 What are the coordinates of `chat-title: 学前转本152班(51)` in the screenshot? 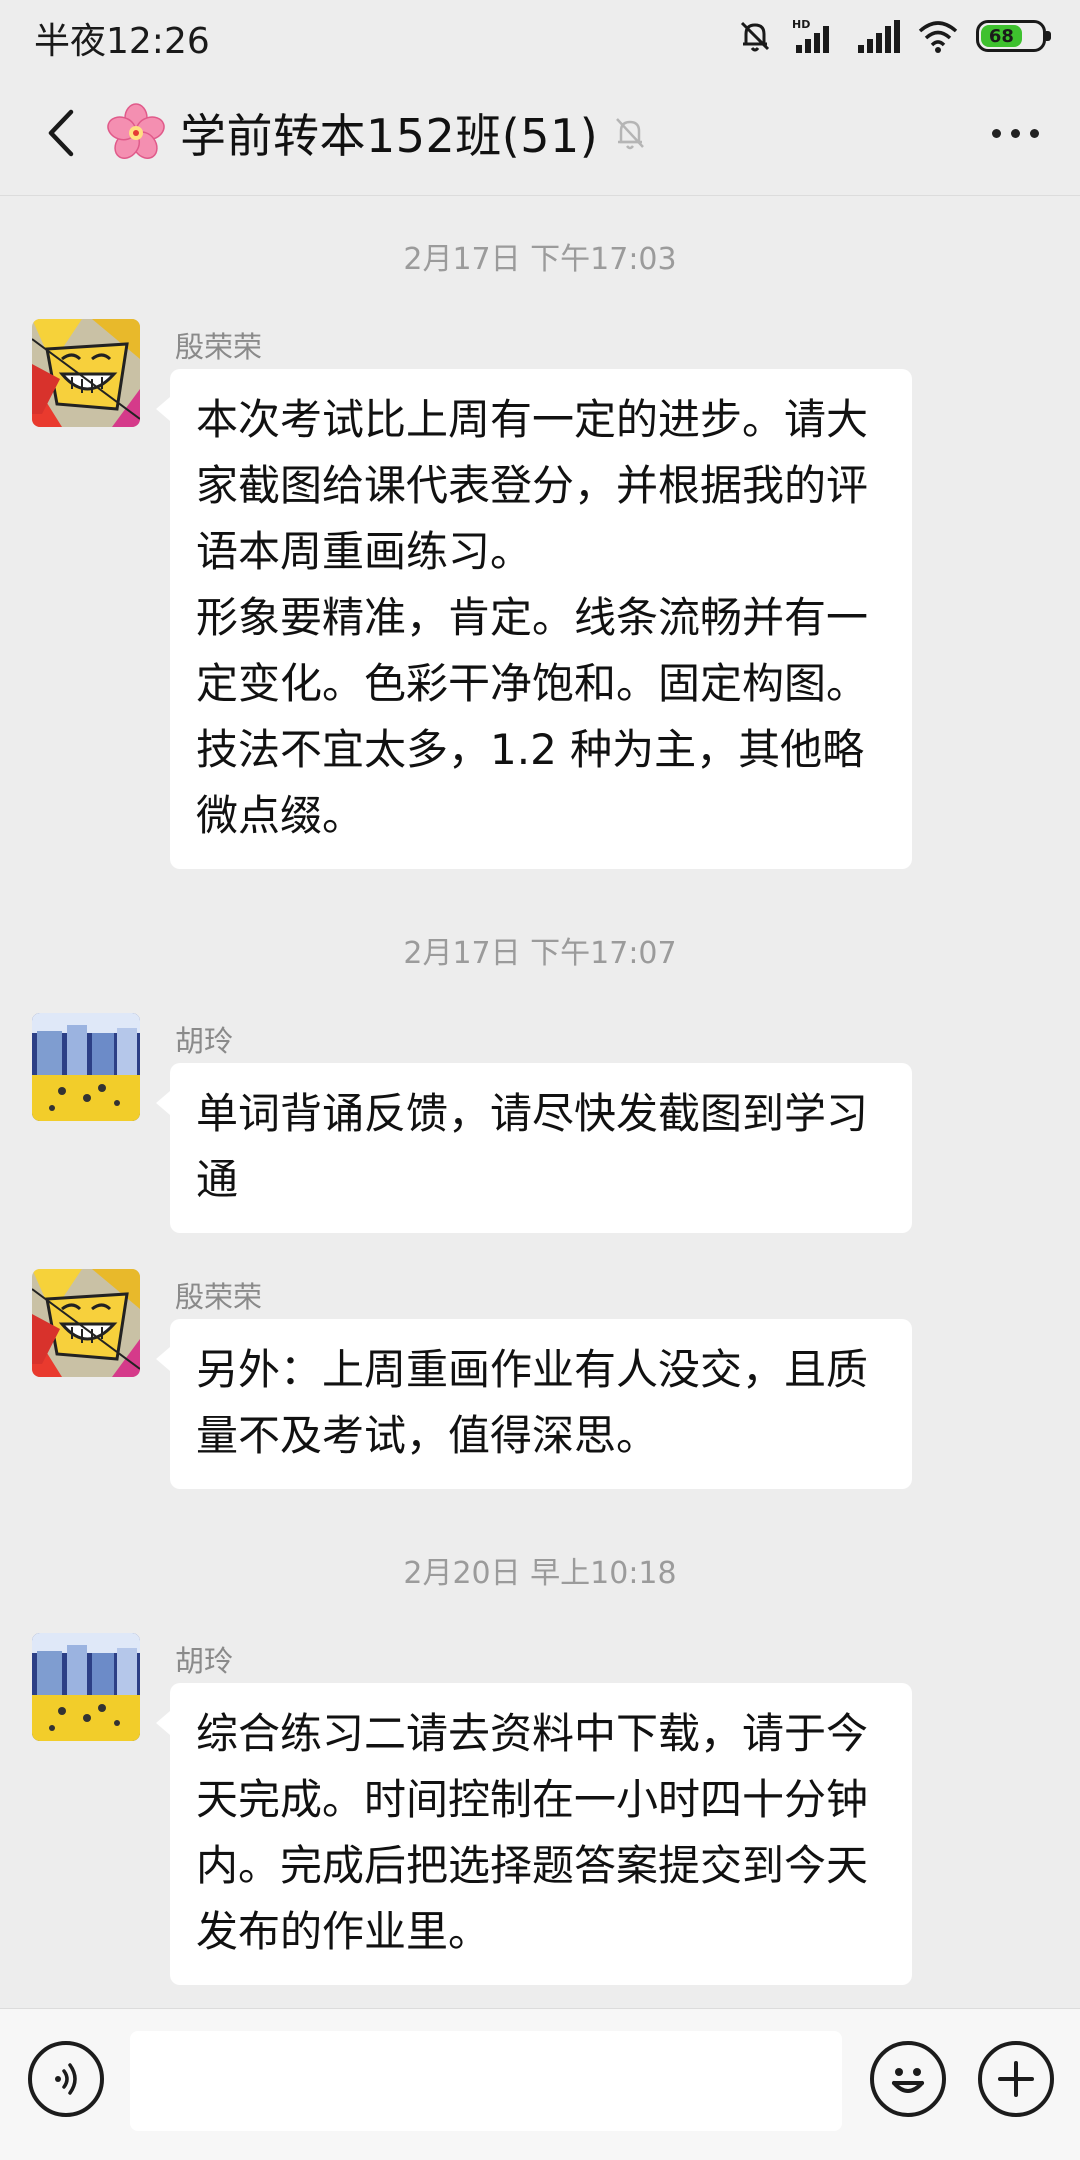 It's located at (389, 136).